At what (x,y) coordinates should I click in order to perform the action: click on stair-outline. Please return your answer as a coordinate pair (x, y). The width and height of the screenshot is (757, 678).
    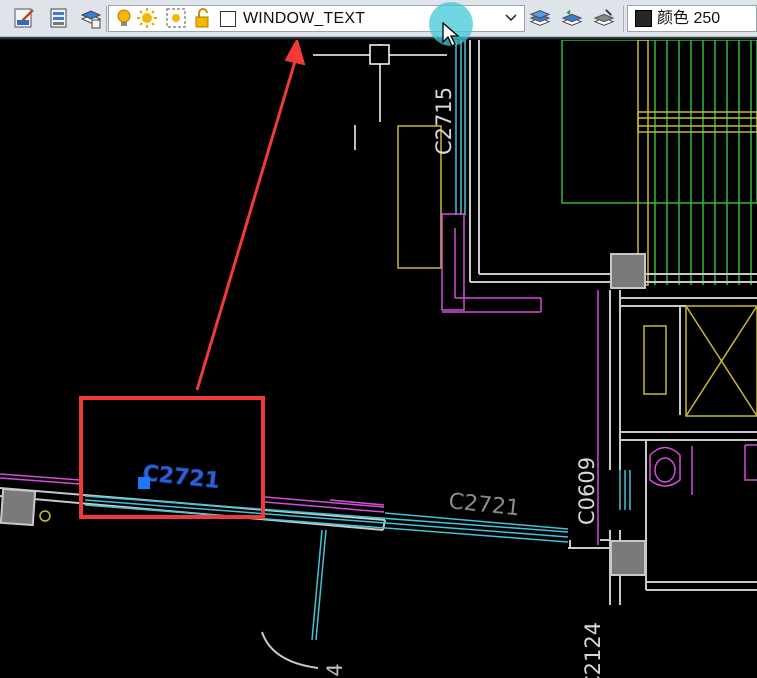
    Looking at the image, I should click on (659, 162).